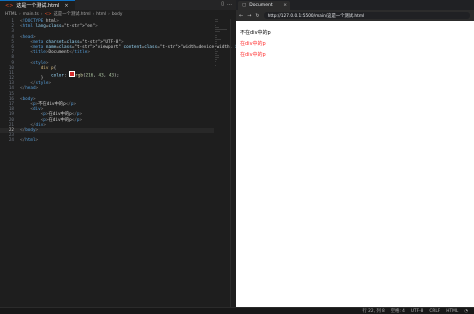  Describe the element at coordinates (241, 16) in the screenshot. I see `back-icon: ←` at that location.